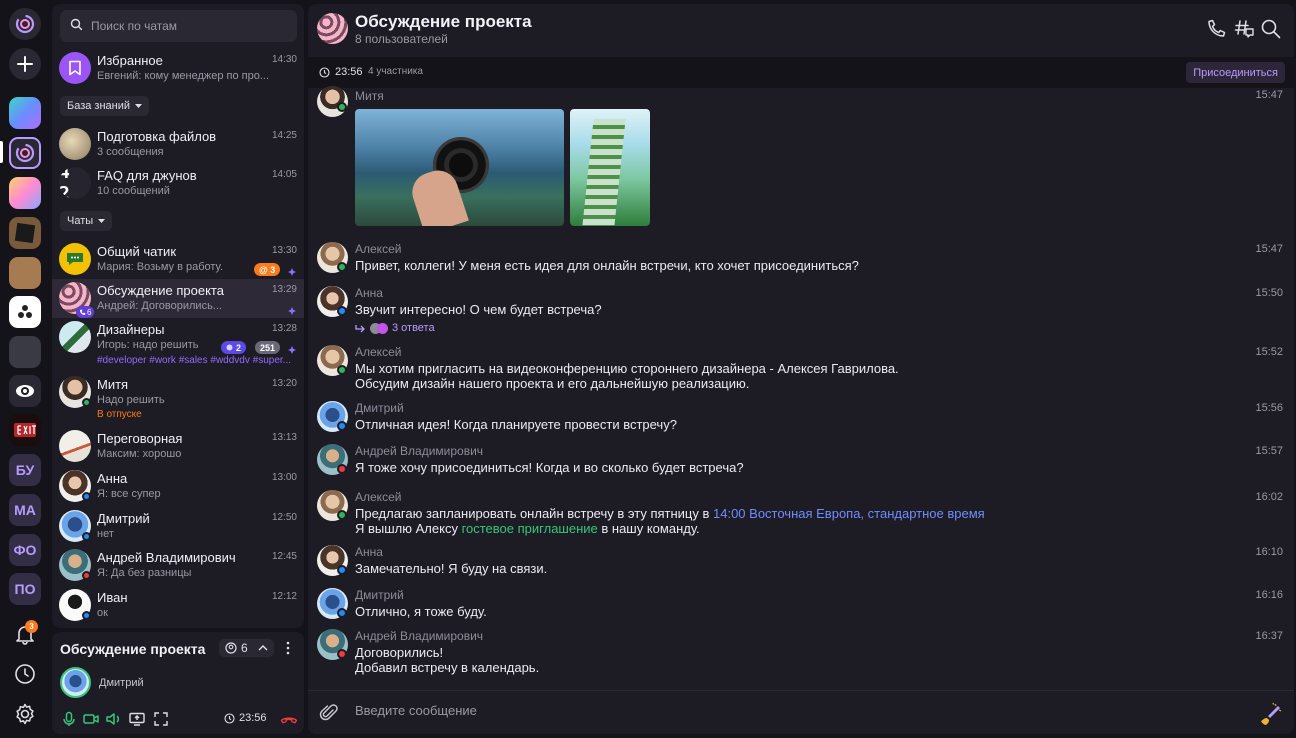 This screenshot has height=738, width=1296. What do you see at coordinates (239, 347) in the screenshot?
I see `unread-badge-count: 2` at bounding box center [239, 347].